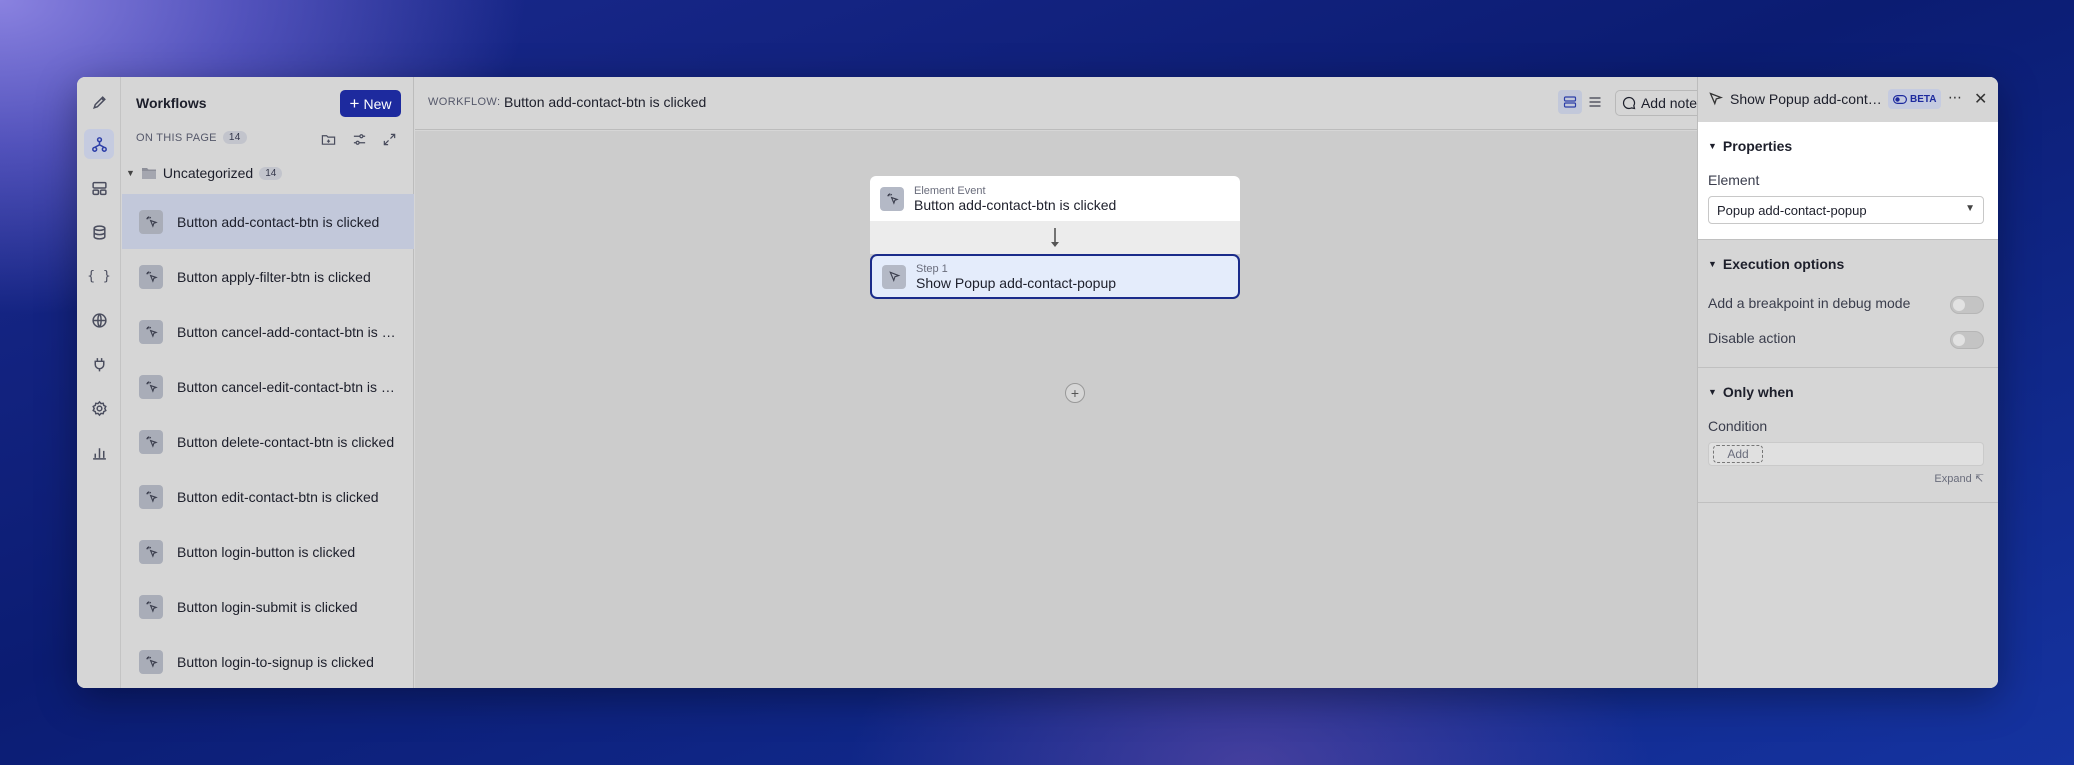 This screenshot has width=2074, height=765. Describe the element at coordinates (1846, 454) in the screenshot. I see `condition-field: Add` at that location.